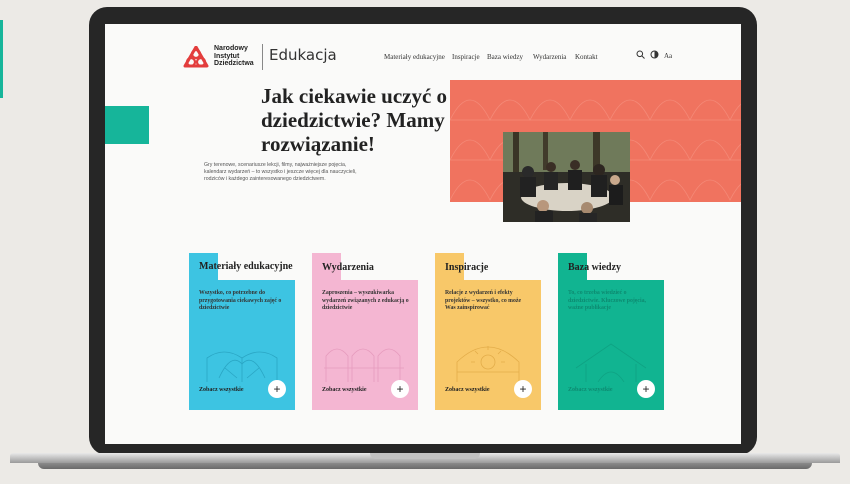 The width and height of the screenshot is (850, 484). What do you see at coordinates (495, 267) in the screenshot?
I see `card-title-inspiracje: Inspiracje` at bounding box center [495, 267].